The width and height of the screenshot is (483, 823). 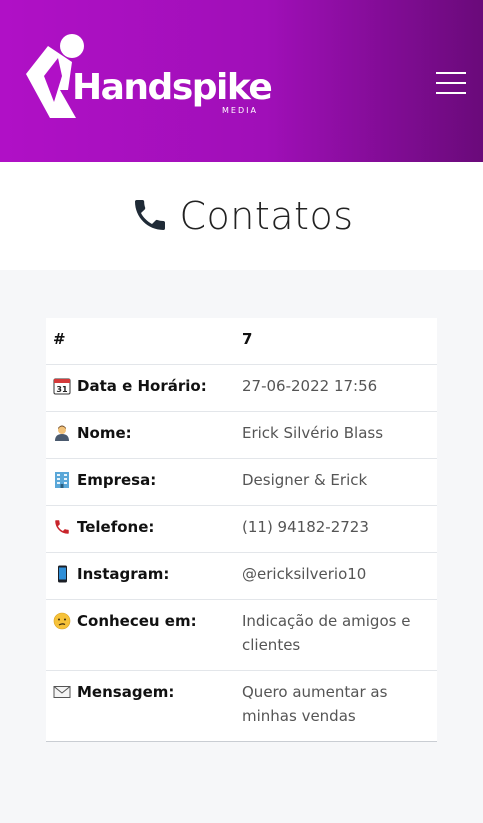 I want to click on id-label: #, so click(x=59, y=339).